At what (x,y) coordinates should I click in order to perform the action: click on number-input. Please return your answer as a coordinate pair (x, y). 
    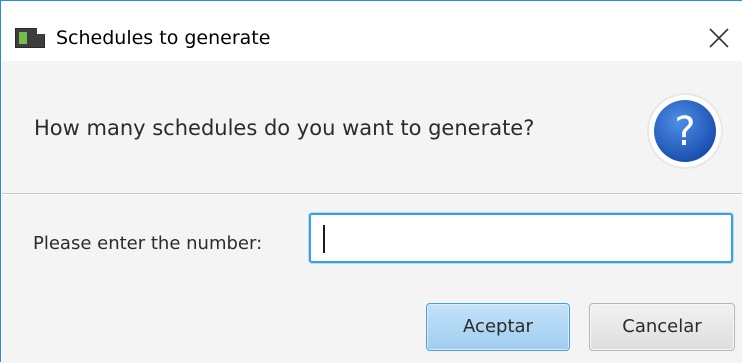
    Looking at the image, I should click on (521, 238).